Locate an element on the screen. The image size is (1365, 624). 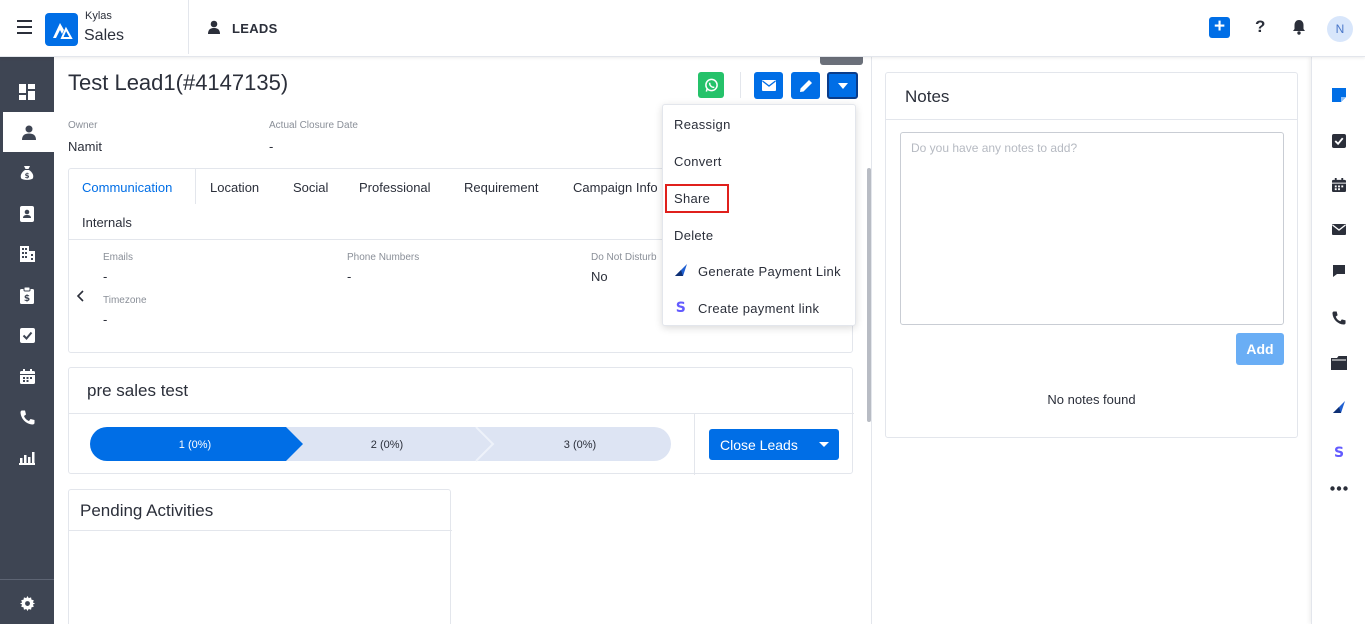
pencil-icon is located at coordinates (805, 85).